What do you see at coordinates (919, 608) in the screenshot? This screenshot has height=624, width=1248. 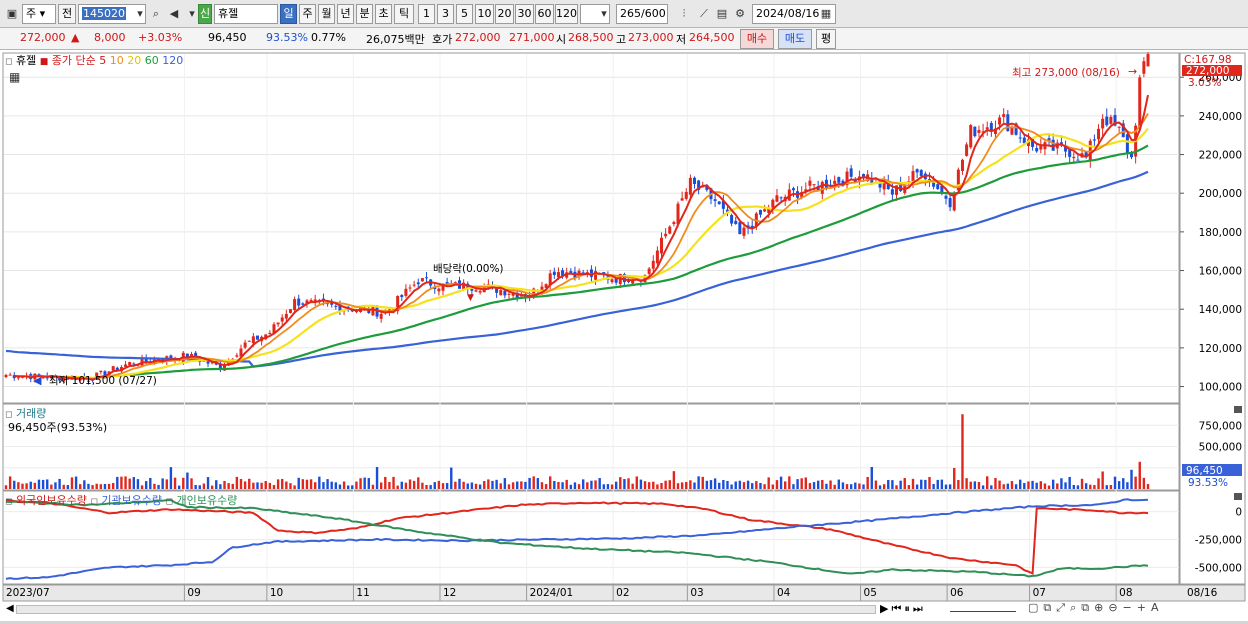 I see `skip-forward-icon: ⏭` at bounding box center [919, 608].